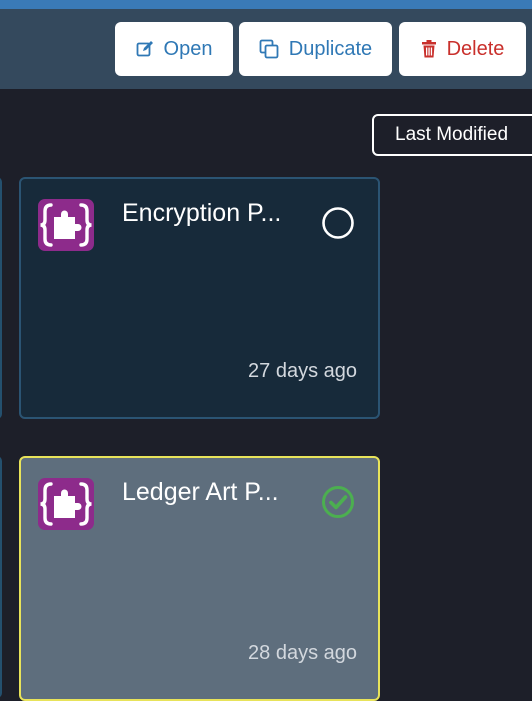 This screenshot has width=532, height=701. I want to click on sort-label: Last Modified, so click(452, 134).